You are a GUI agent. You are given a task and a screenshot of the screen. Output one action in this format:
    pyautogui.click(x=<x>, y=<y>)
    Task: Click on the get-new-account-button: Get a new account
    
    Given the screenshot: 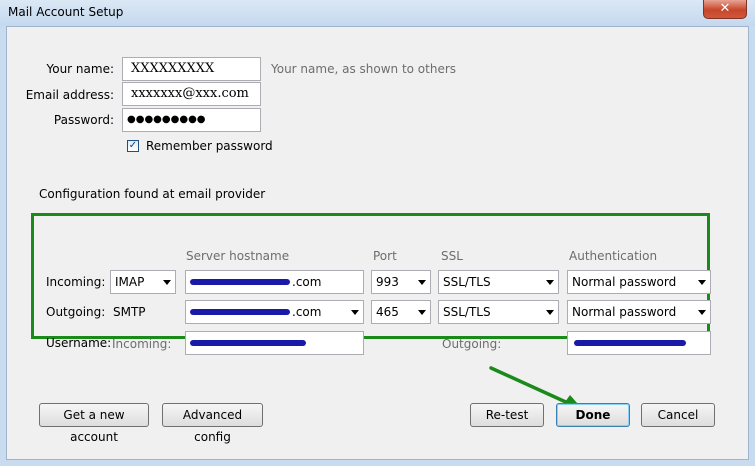 What is the action you would take?
    pyautogui.click(x=94, y=423)
    